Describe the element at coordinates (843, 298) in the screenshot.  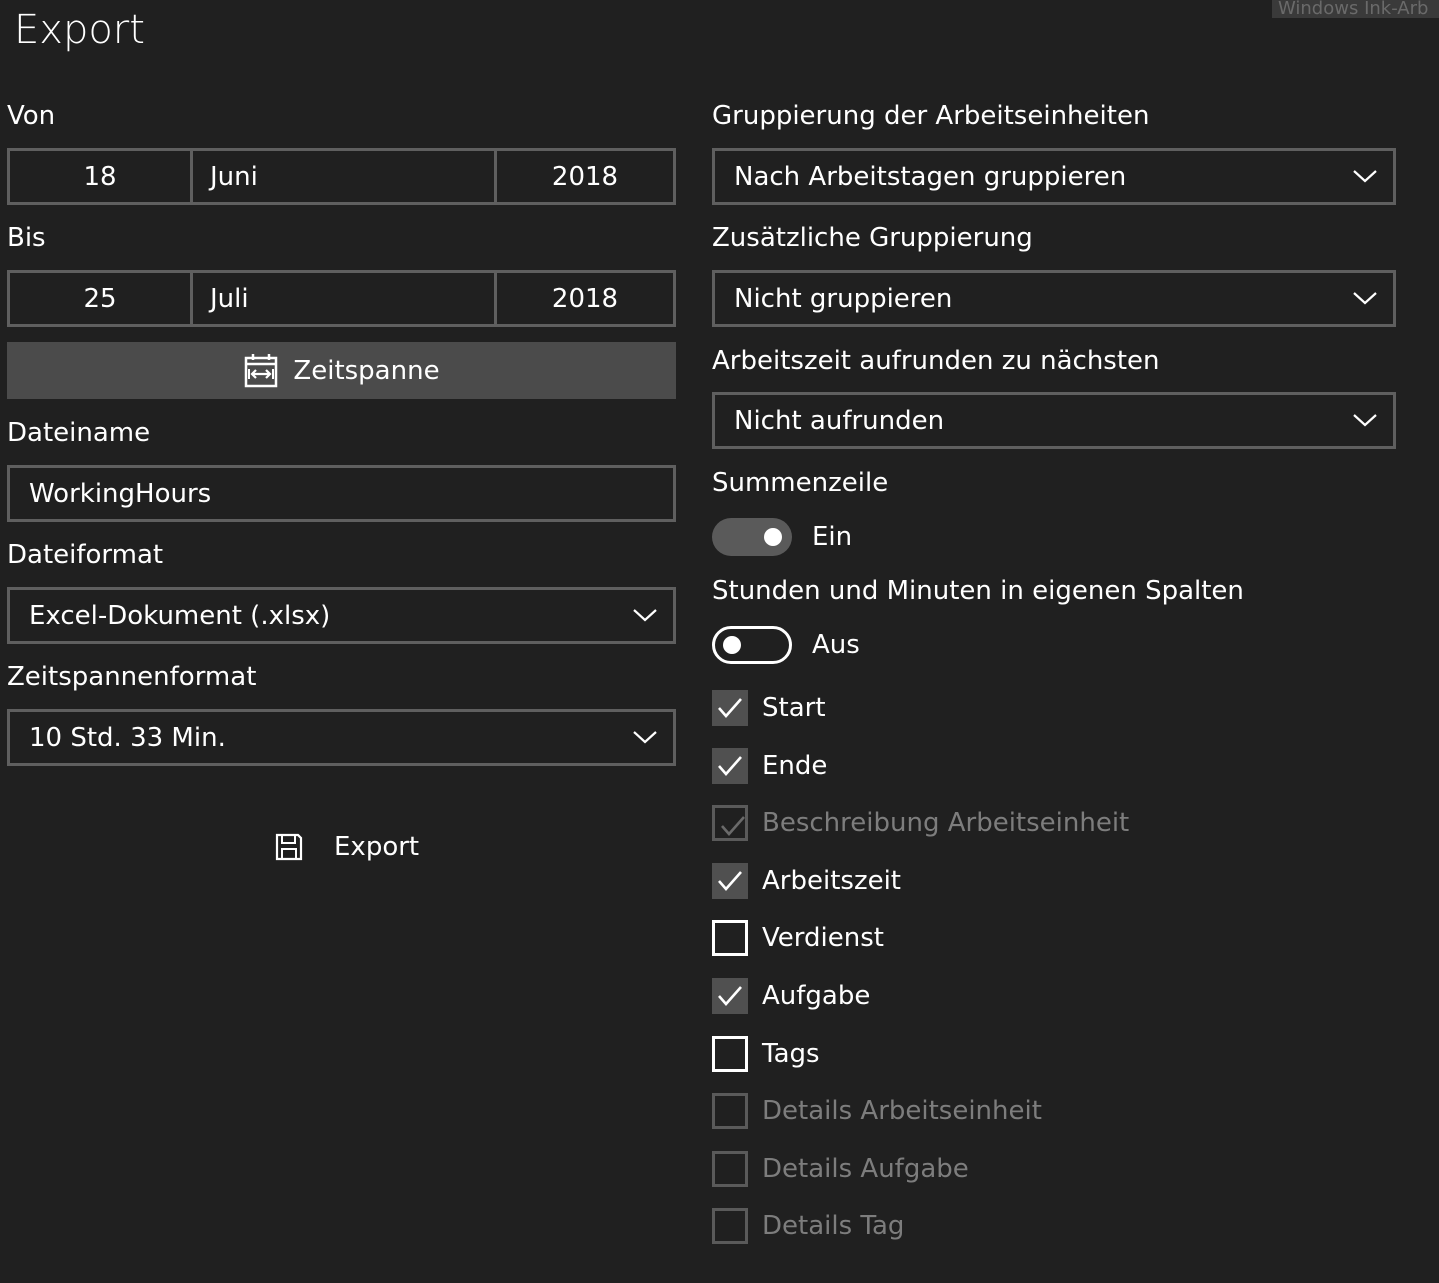
I see `extra-grouping-value: Nicht gruppieren` at that location.